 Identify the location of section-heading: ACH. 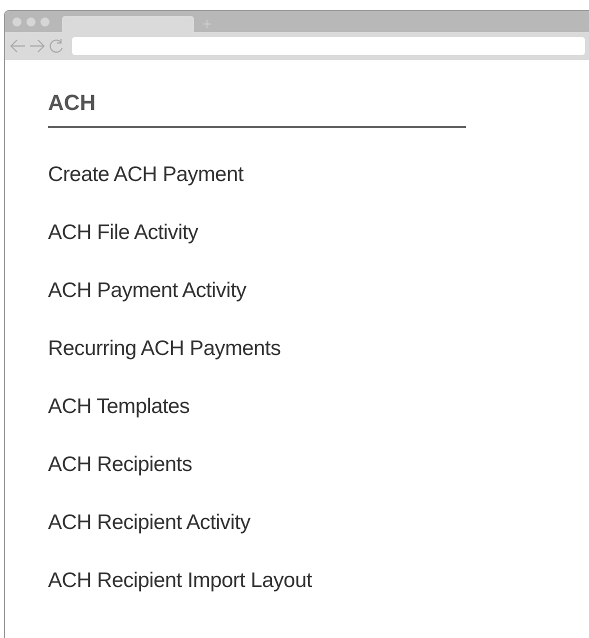
(257, 109).